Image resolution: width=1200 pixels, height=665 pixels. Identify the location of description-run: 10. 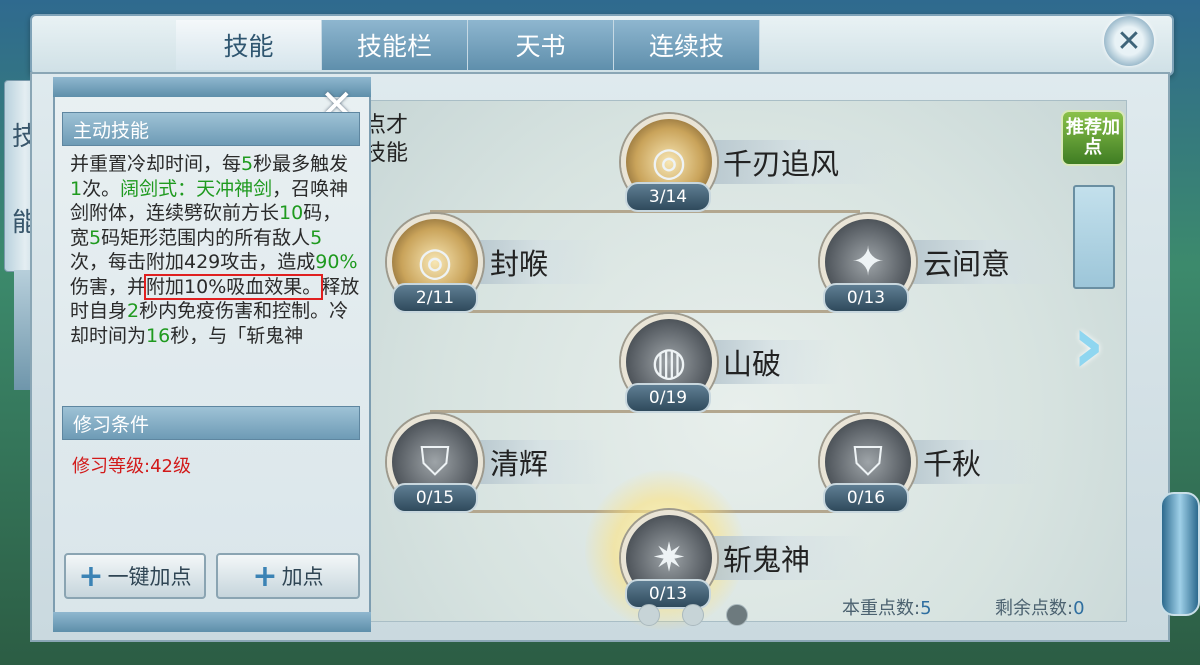
(291, 213).